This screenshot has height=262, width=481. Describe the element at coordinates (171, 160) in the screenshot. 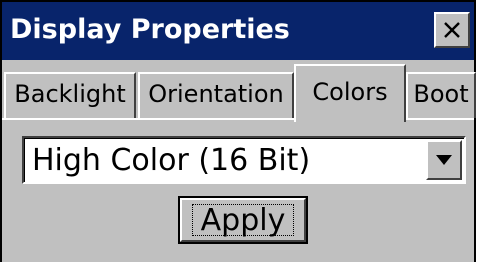

I see `color-depth-value: High Color (16 Bit)` at that location.